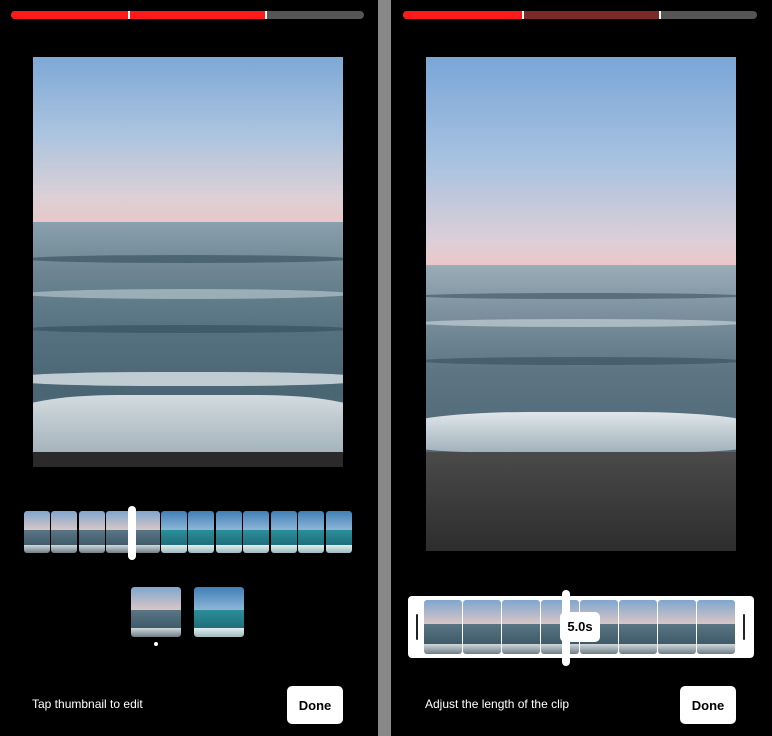 The image size is (772, 736). I want to click on frame-strip, so click(188, 532).